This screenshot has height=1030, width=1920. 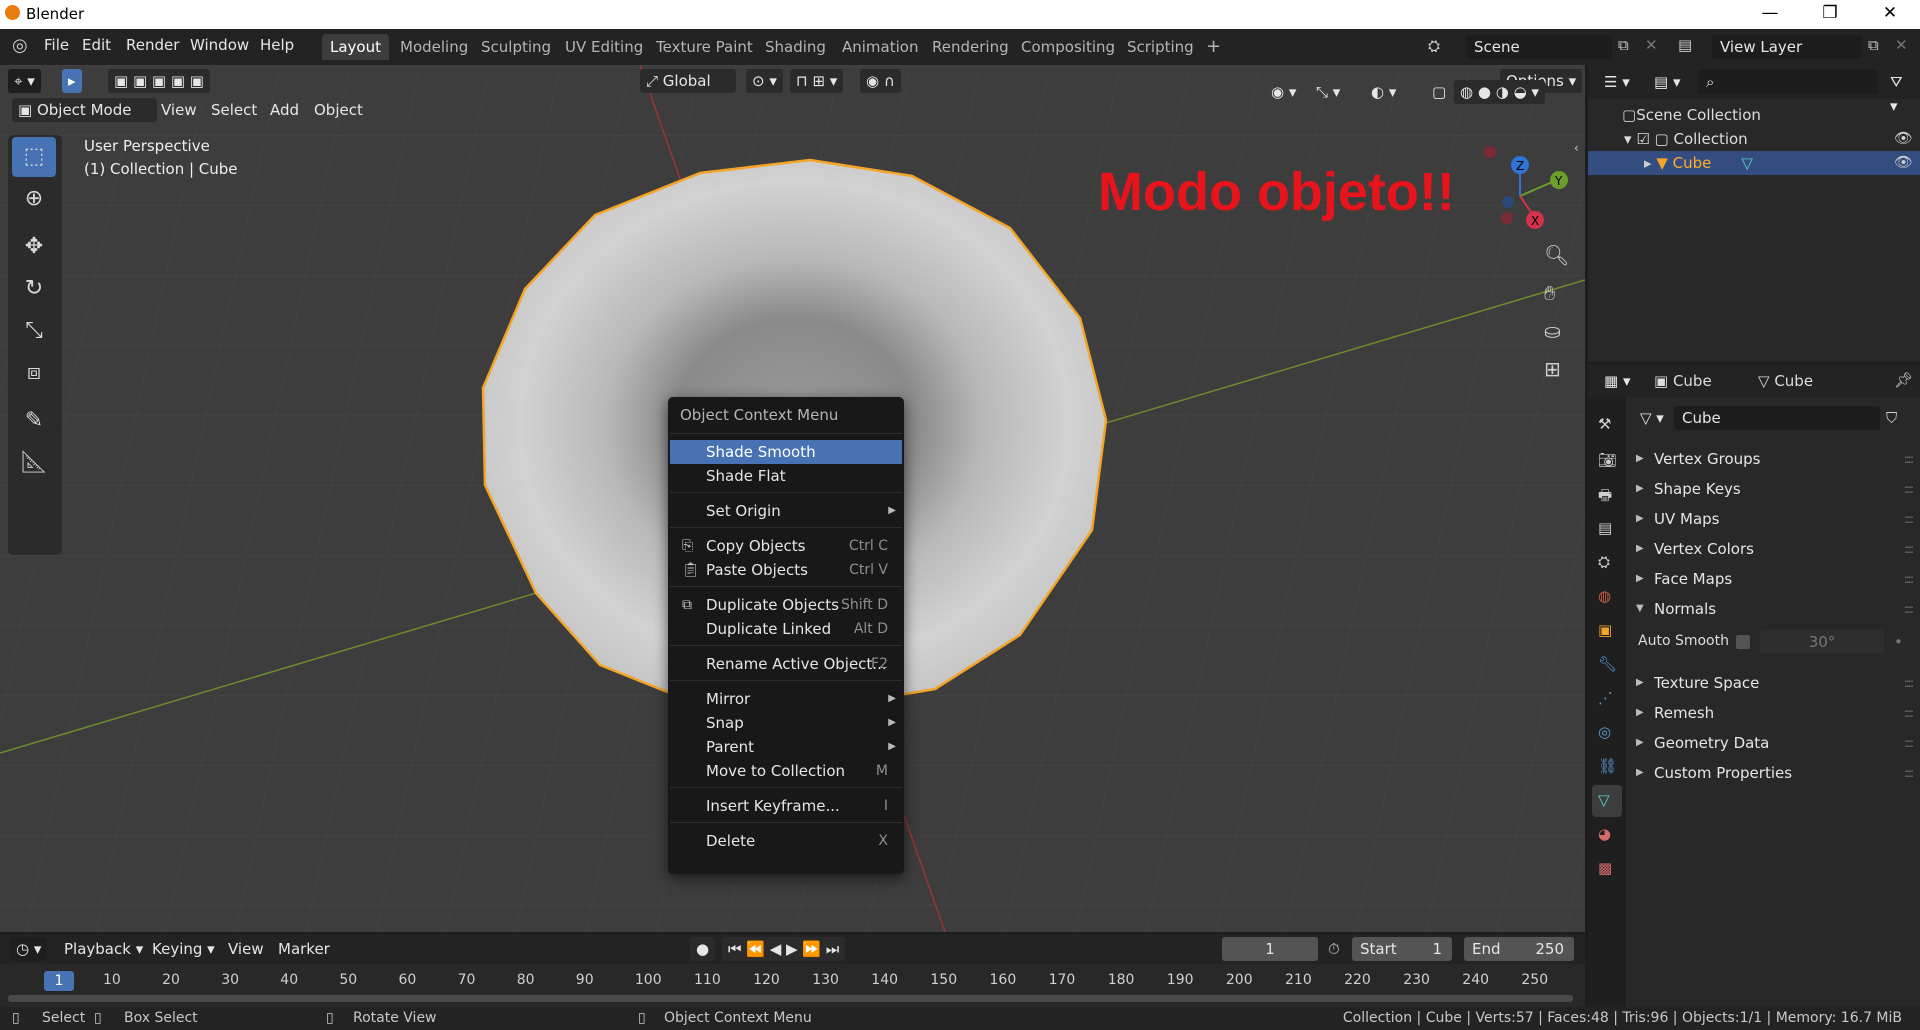 What do you see at coordinates (1604, 732) in the screenshot?
I see `physics-tab-icon: ◎` at bounding box center [1604, 732].